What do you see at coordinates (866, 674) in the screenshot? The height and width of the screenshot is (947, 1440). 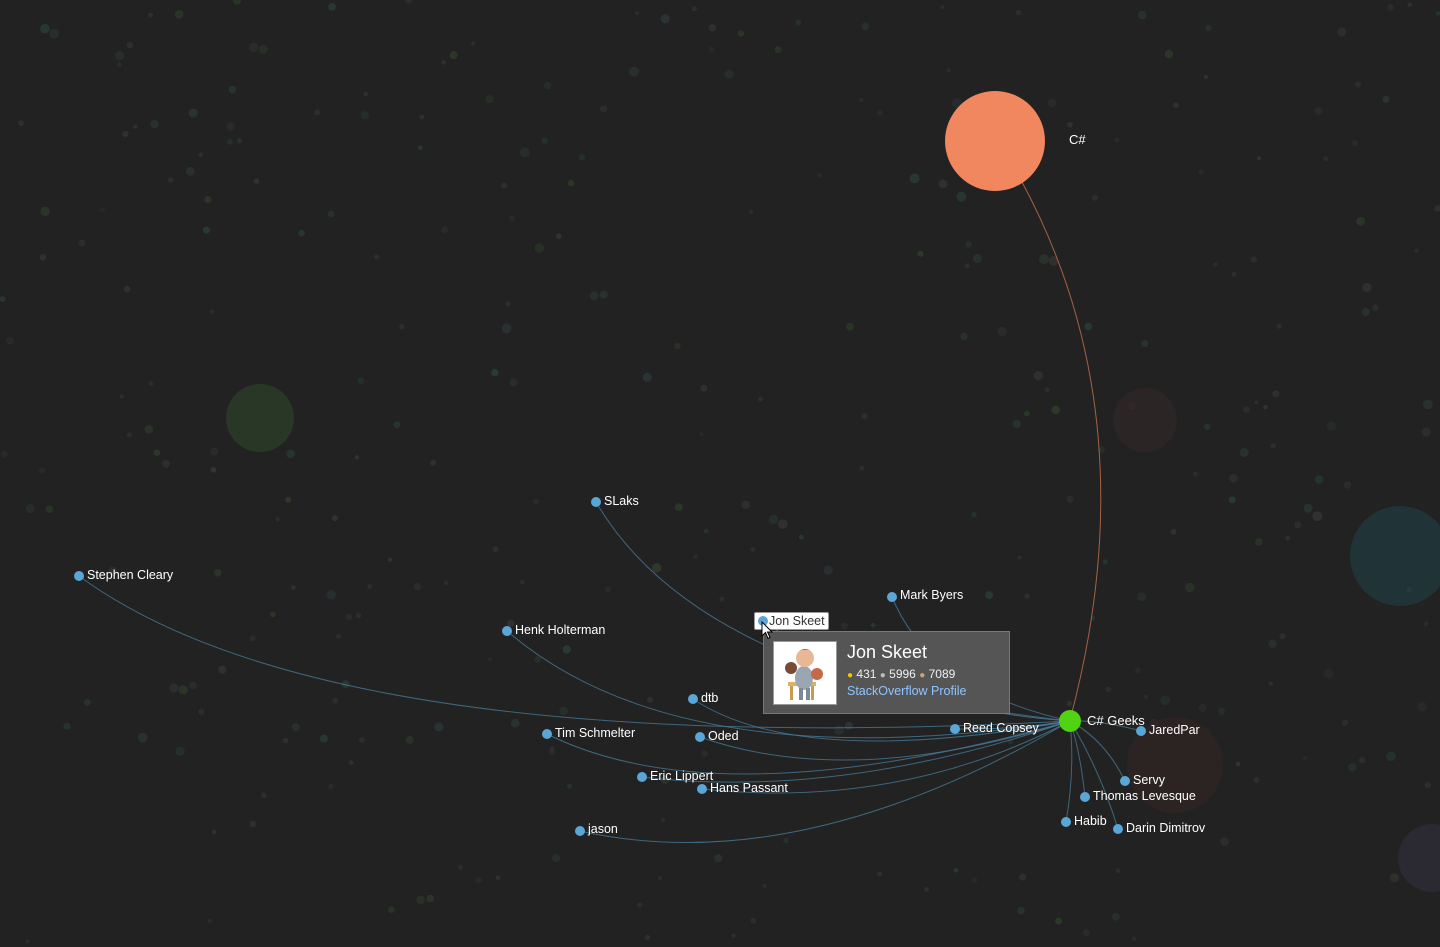 I see `gold-badge-count: 431` at bounding box center [866, 674].